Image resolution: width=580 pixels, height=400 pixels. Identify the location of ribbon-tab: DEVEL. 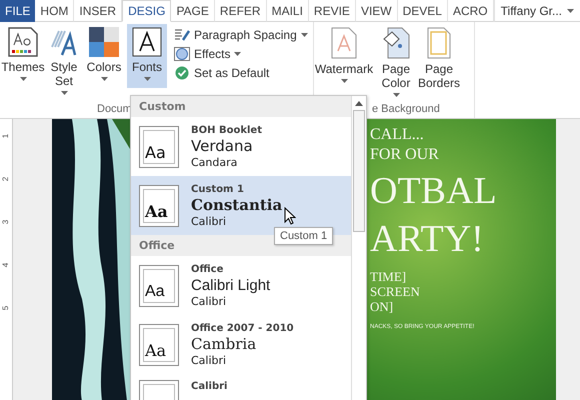
(423, 11).